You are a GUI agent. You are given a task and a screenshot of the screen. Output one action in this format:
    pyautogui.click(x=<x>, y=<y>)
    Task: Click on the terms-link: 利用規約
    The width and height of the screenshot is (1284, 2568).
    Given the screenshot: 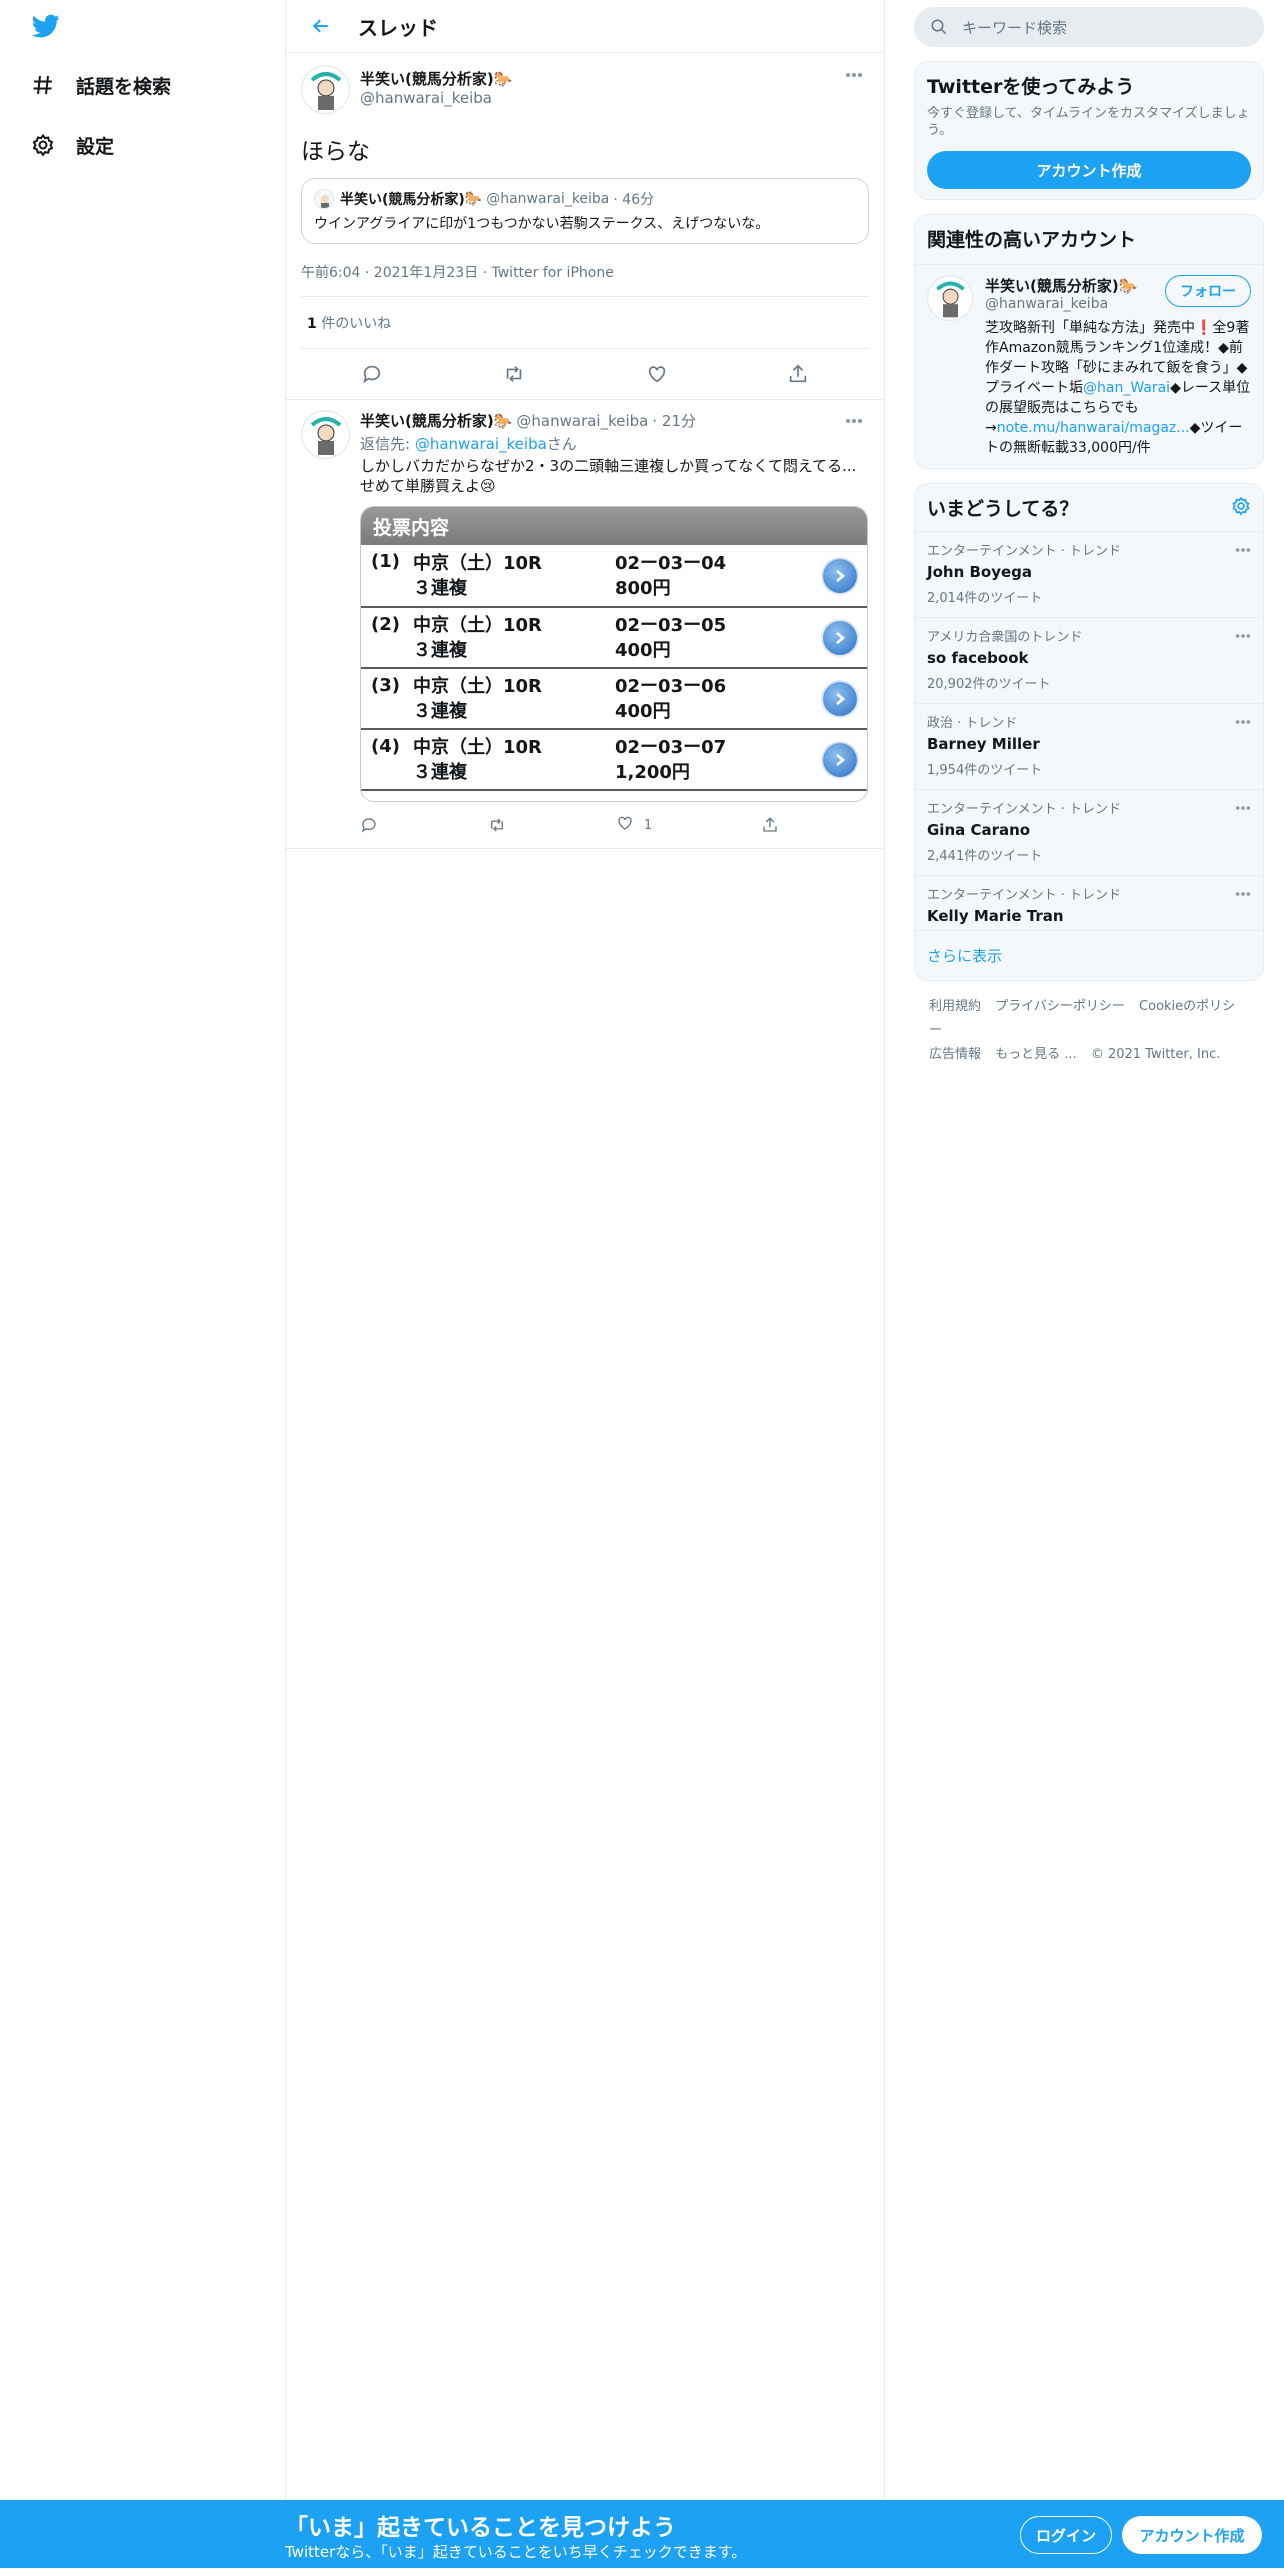 What is the action you would take?
    pyautogui.click(x=955, y=1006)
    